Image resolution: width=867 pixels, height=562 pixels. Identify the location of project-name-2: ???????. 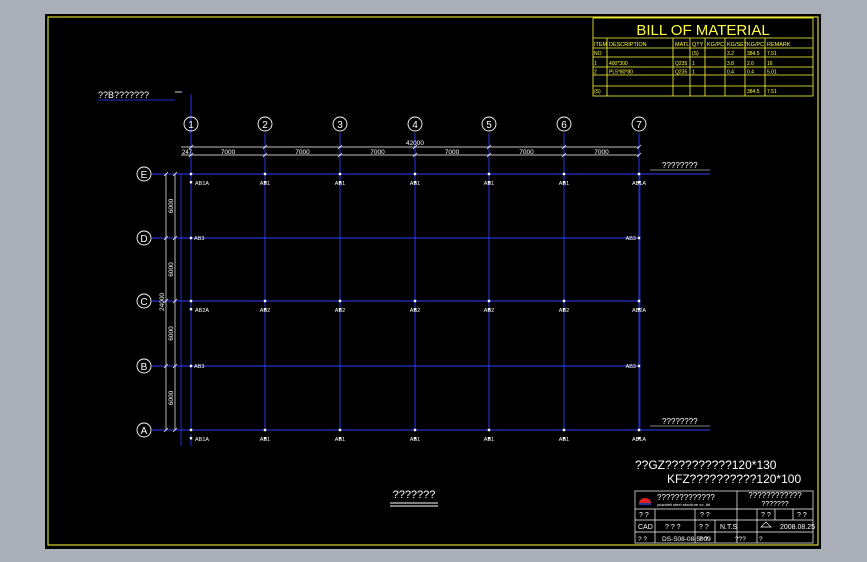
(774, 504).